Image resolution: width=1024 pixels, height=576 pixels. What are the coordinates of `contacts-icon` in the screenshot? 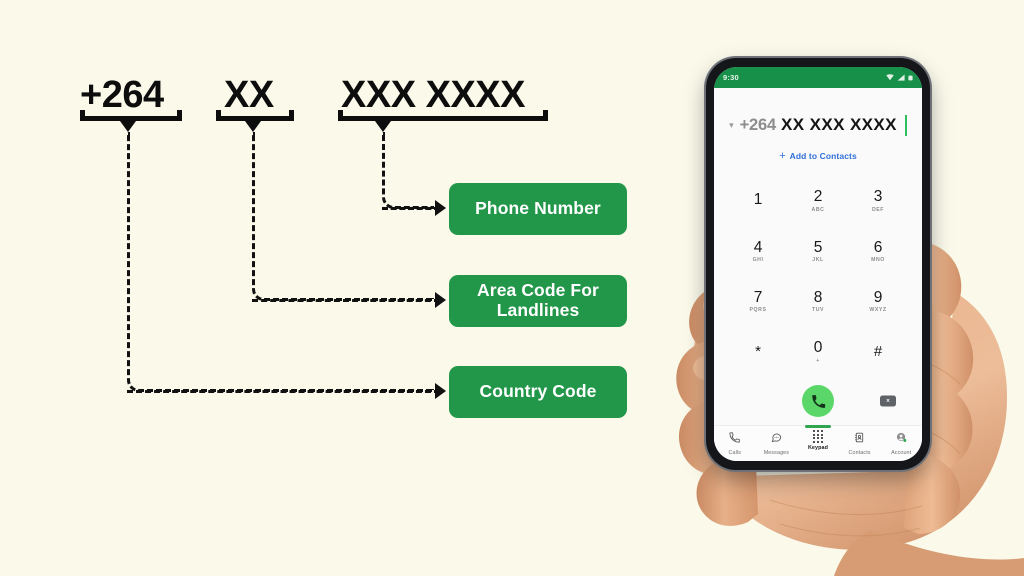 It's located at (859, 439).